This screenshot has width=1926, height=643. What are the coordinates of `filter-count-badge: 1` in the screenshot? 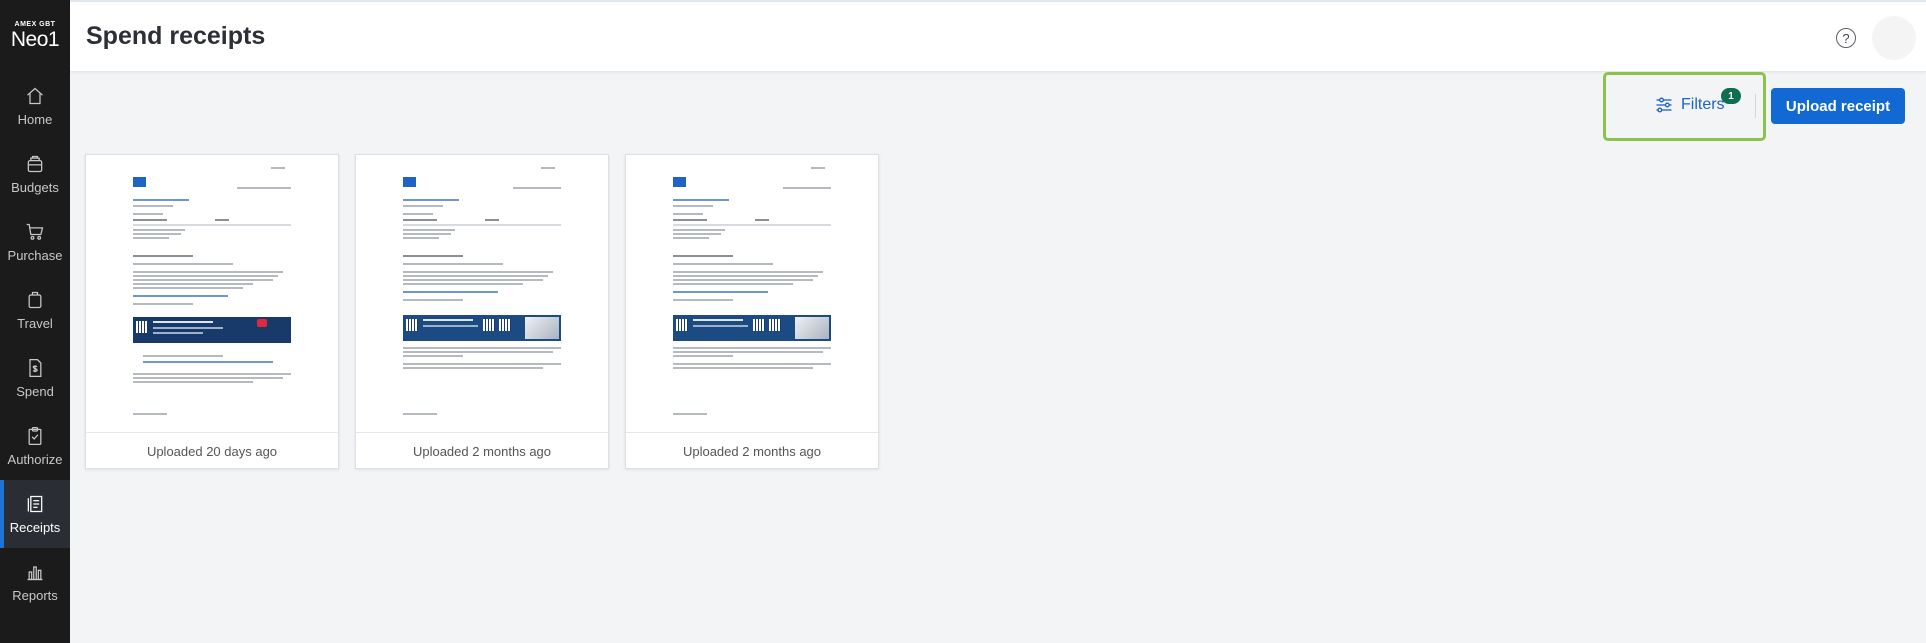 It's located at (1731, 96).